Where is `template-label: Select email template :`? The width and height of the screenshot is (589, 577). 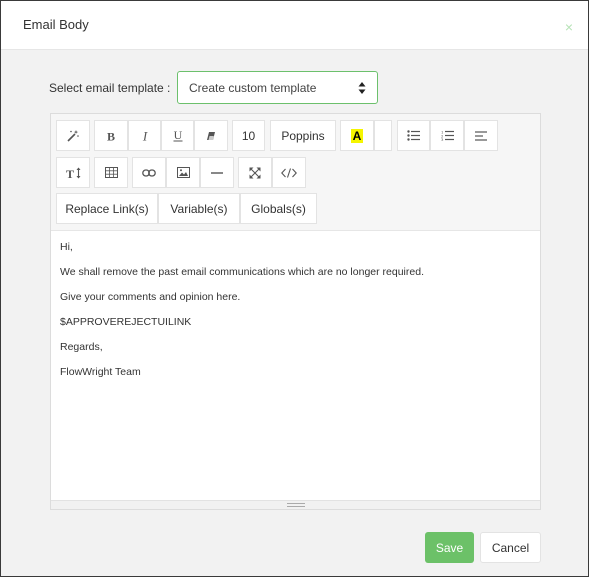
template-label: Select email template : is located at coordinates (110, 88).